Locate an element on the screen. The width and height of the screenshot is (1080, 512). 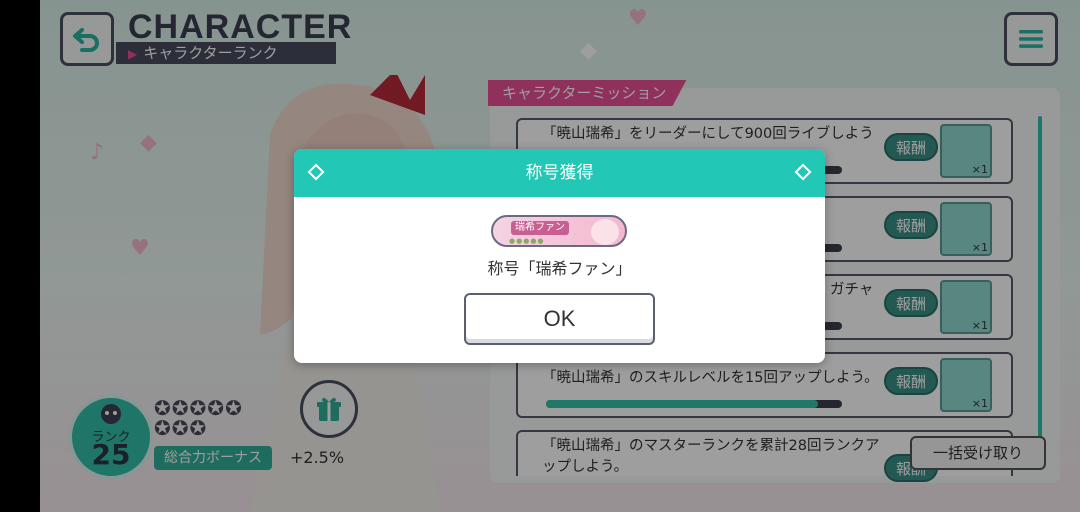
mission-text: 「暁山瑞希」をリーダーにして900回ライブしよう is located at coordinates (708, 134).